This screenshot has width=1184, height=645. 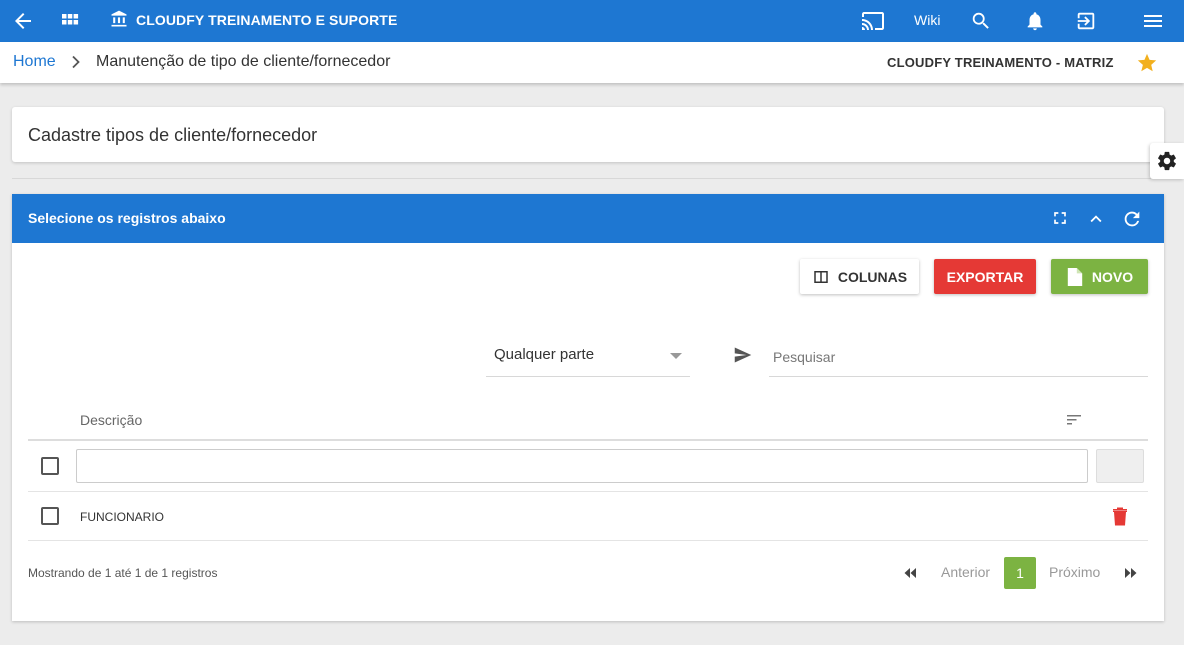 I want to click on bank-icon, so click(x=119, y=19).